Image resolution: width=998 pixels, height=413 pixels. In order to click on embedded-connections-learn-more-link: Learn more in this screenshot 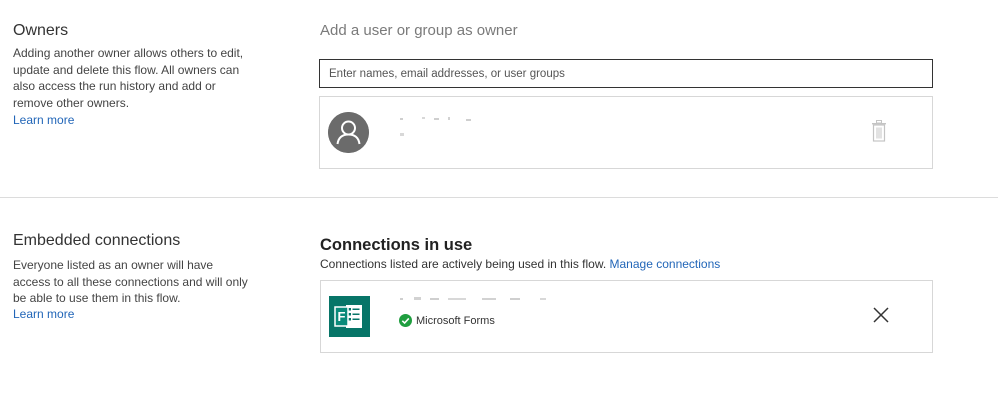, I will do `click(43, 314)`.